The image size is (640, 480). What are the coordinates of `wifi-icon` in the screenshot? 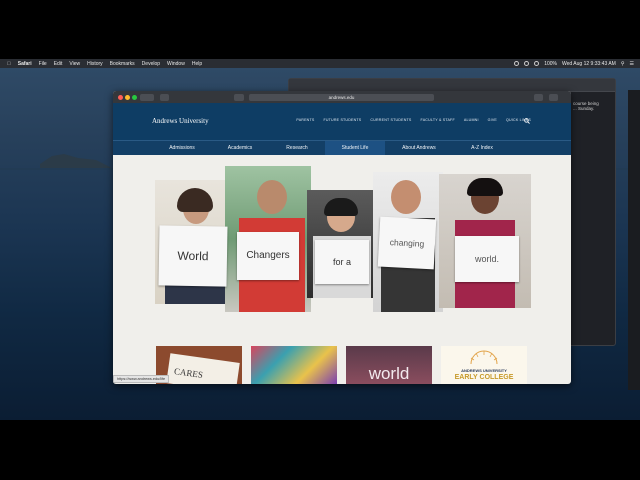 It's located at (537, 63).